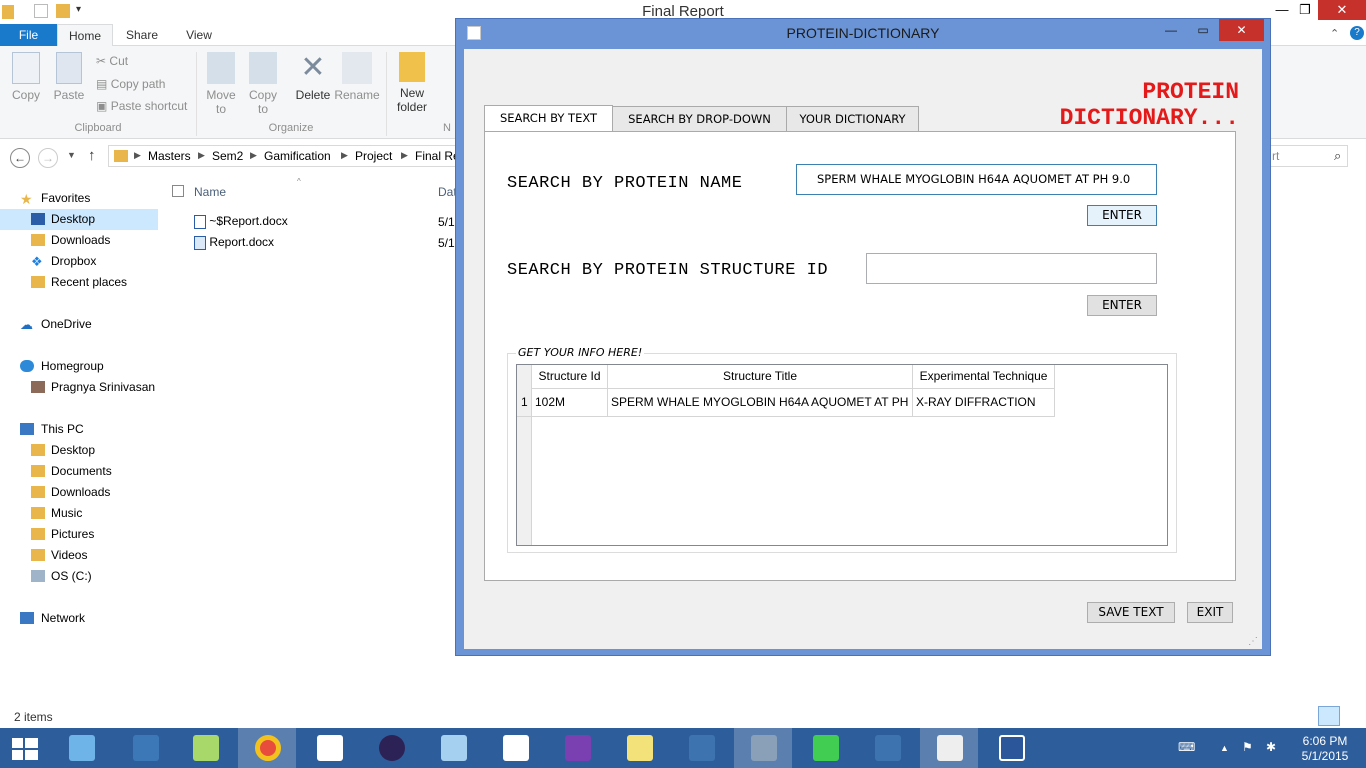 The width and height of the screenshot is (1366, 768). What do you see at coordinates (1305, 10) in the screenshot?
I see `maximize-button: ❐` at bounding box center [1305, 10].